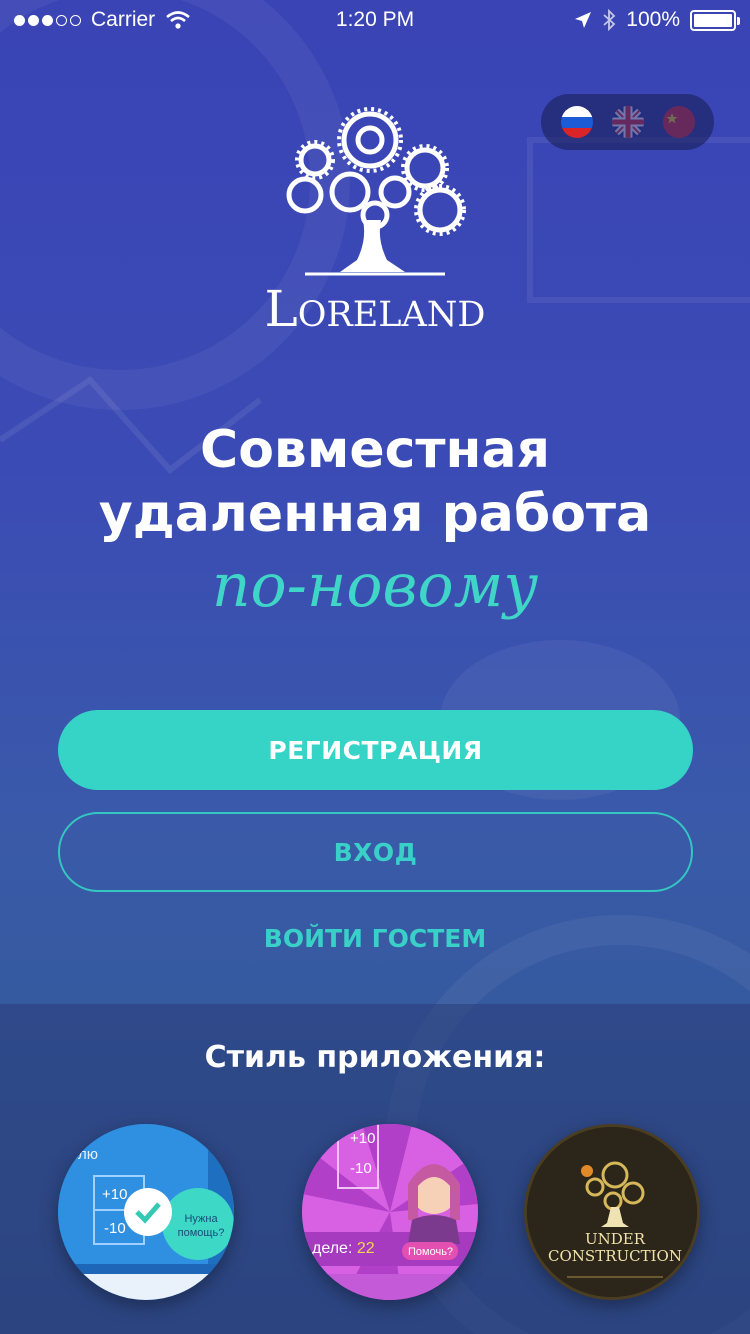 The width and height of the screenshot is (750, 1334). Describe the element at coordinates (678, 122) in the screenshot. I see `china-flag-icon` at that location.